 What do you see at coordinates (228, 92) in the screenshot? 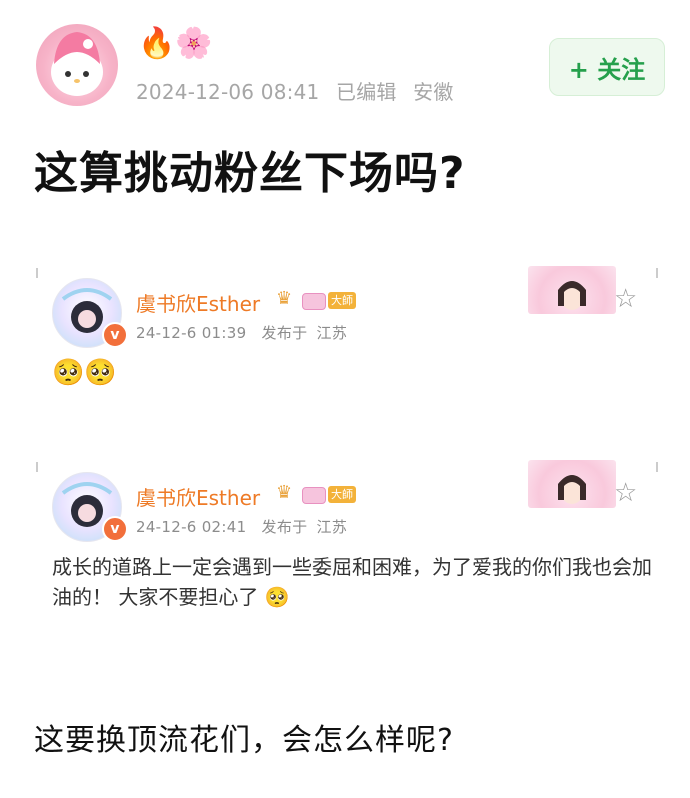
I see `post-timestamp: 2024-12-06 08:41` at bounding box center [228, 92].